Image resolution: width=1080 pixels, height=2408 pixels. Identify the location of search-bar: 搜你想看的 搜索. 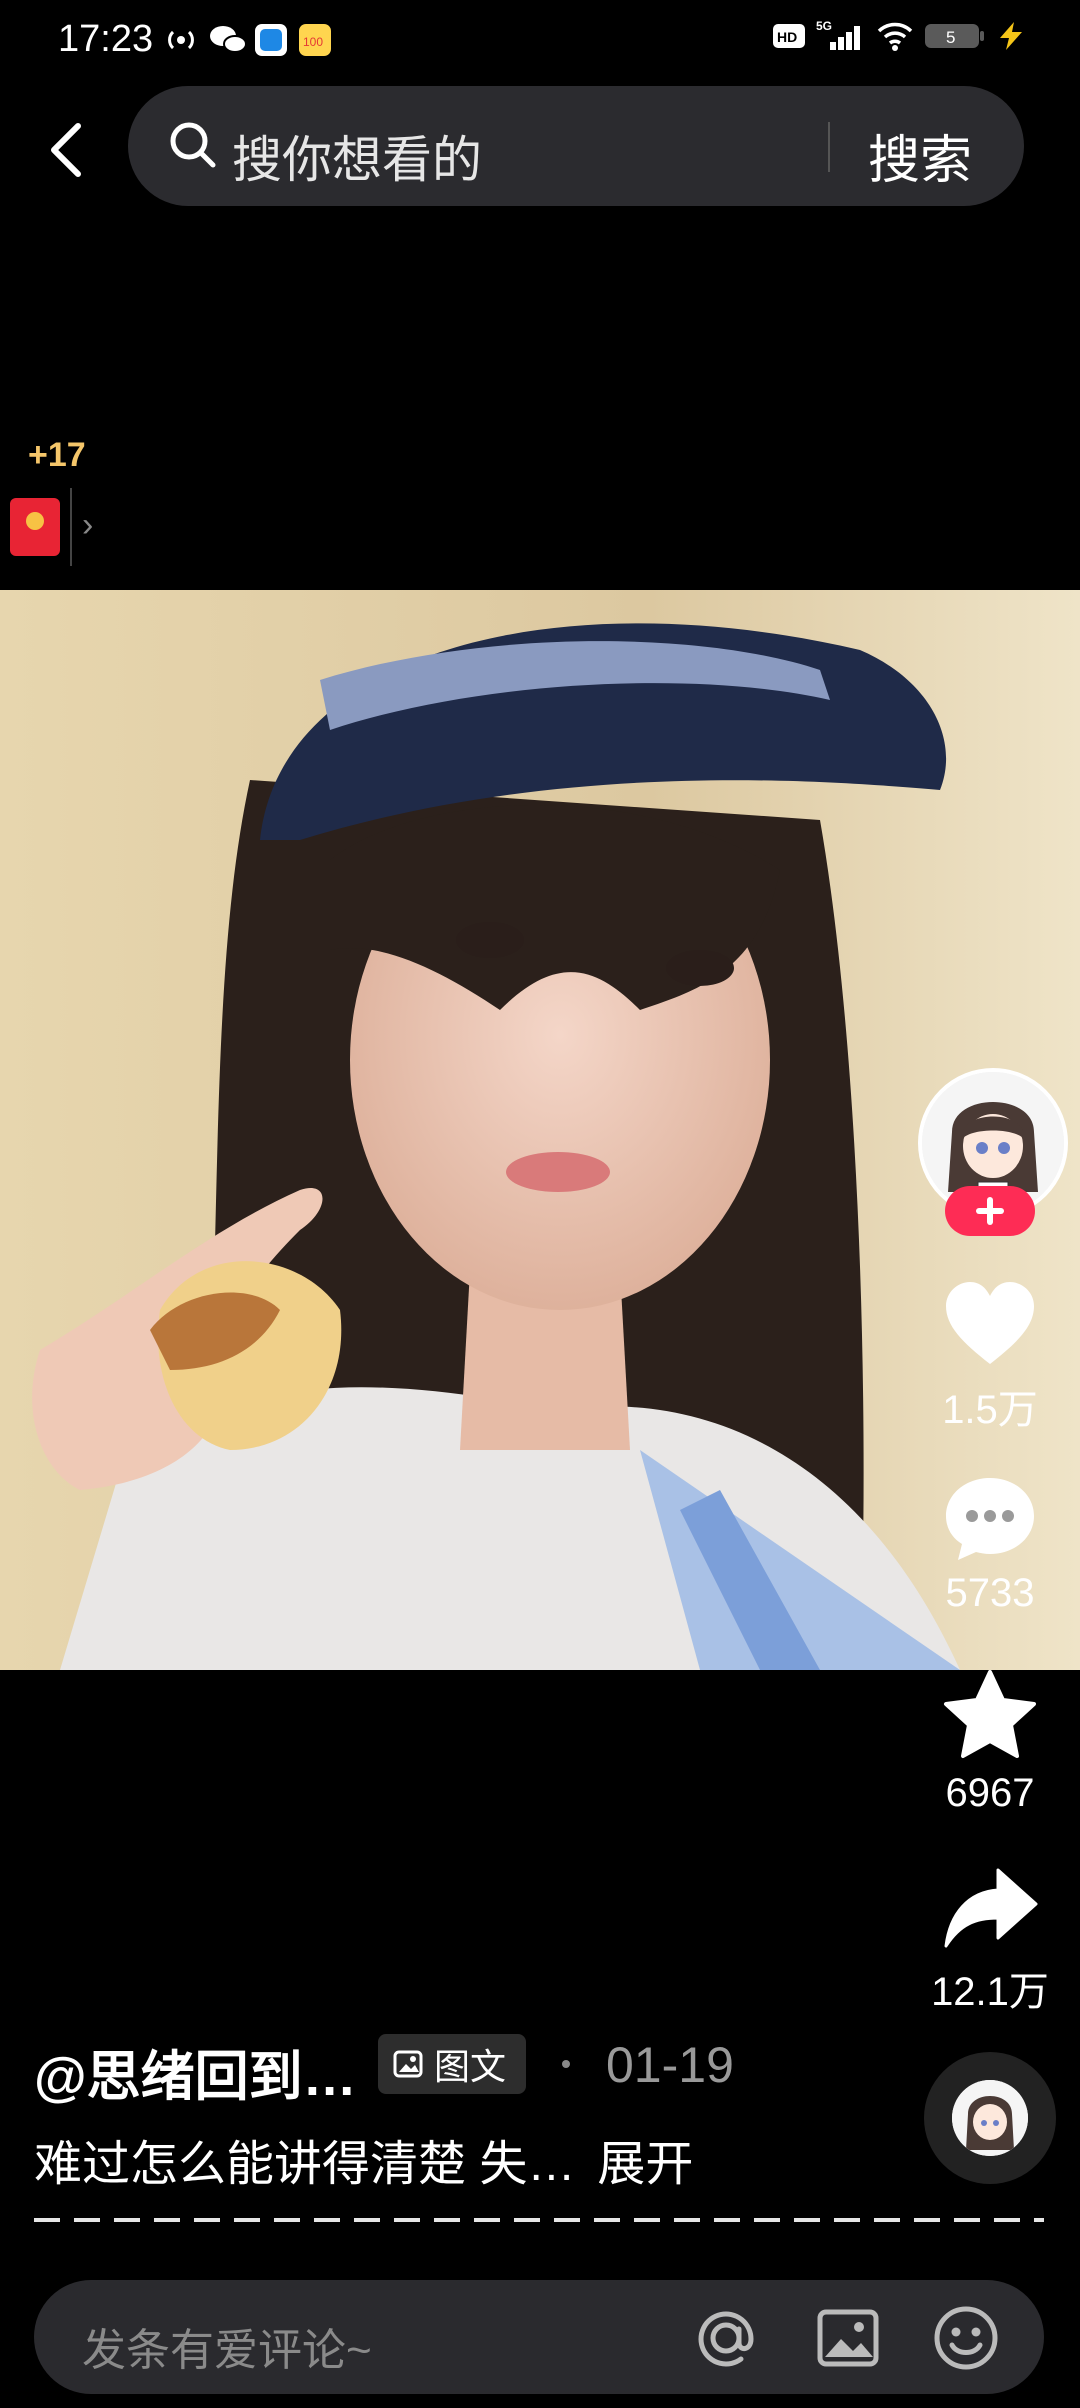
(576, 146).